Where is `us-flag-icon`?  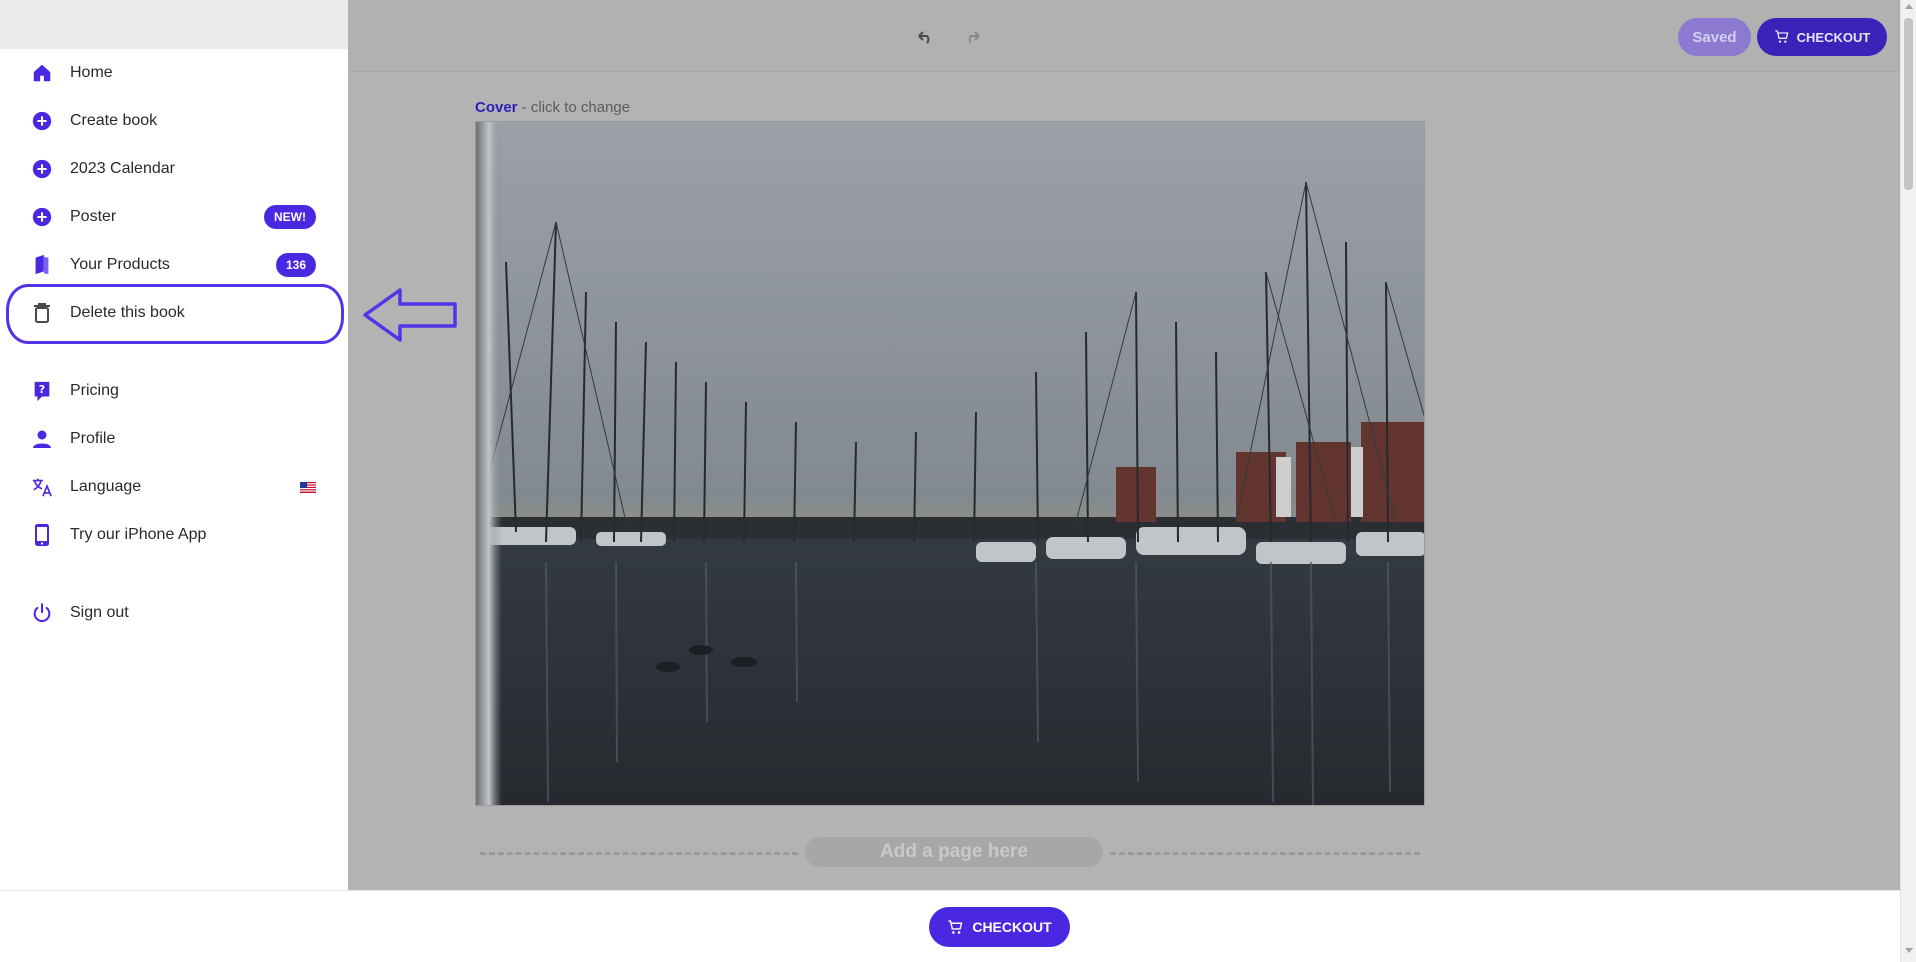 us-flag-icon is located at coordinates (308, 487).